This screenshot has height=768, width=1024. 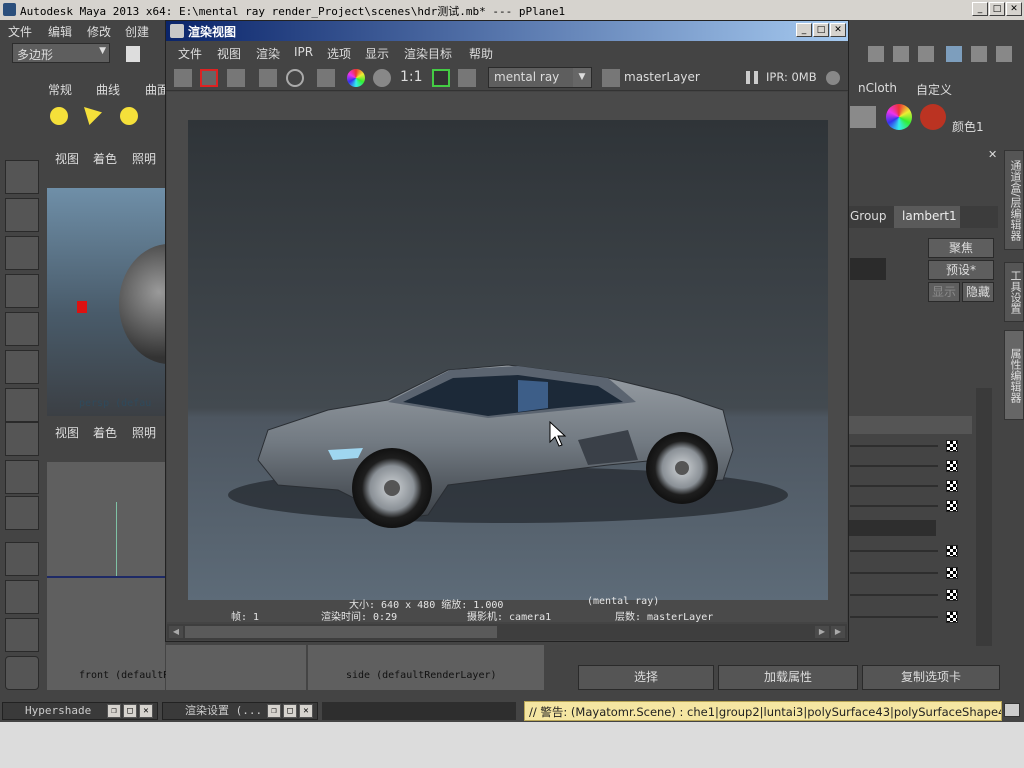 What do you see at coordinates (377, 53) in the screenshot?
I see `rv-menu-display: 显示` at bounding box center [377, 53].